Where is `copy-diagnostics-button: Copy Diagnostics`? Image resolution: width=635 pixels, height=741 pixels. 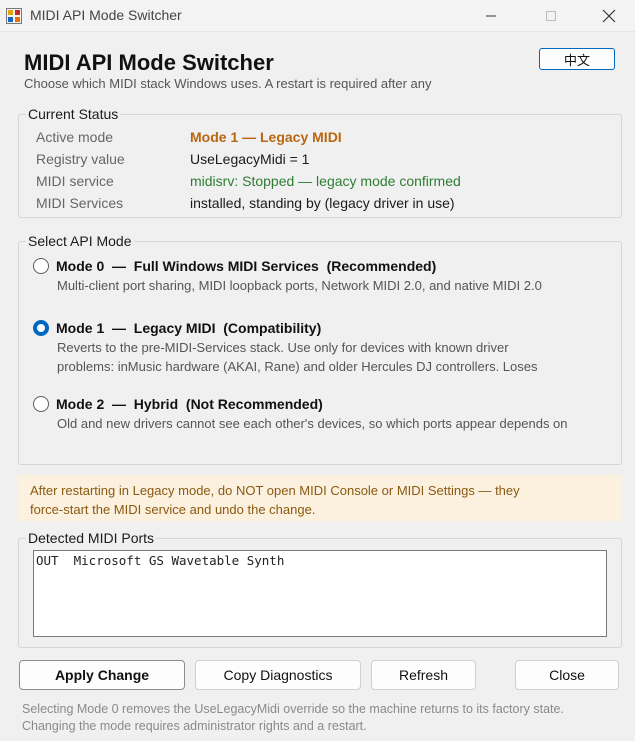 copy-diagnostics-button: Copy Diagnostics is located at coordinates (278, 675).